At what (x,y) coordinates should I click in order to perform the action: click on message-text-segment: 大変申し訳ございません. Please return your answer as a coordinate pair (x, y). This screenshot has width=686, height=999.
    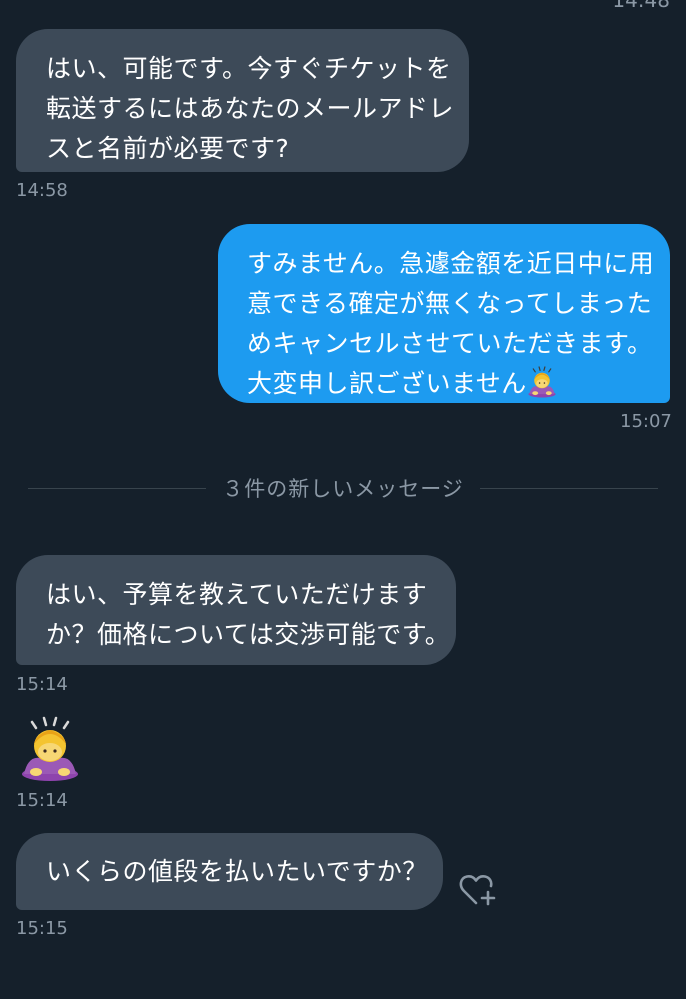
    Looking at the image, I should click on (387, 383).